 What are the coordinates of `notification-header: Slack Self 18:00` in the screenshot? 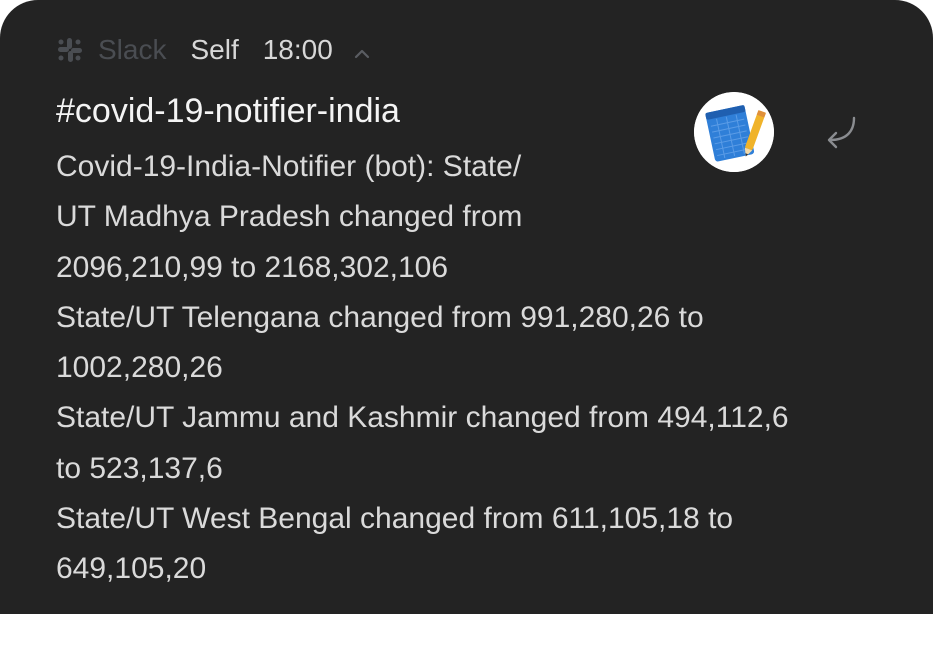 It's located at (214, 50).